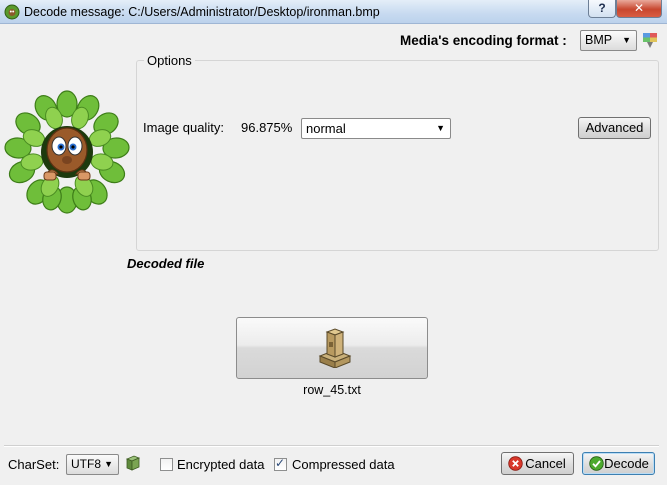  I want to click on cancel-icon, so click(515, 463).